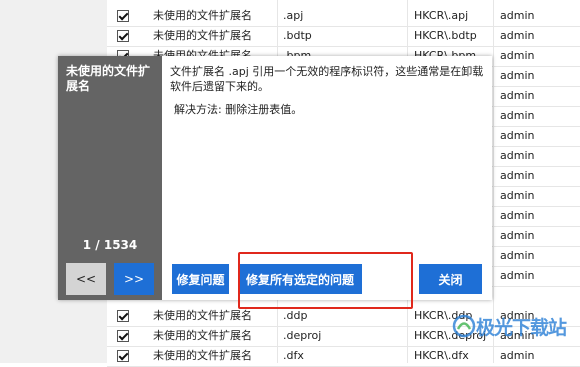  I want to click on watermark: 极光下载站, so click(515, 327).